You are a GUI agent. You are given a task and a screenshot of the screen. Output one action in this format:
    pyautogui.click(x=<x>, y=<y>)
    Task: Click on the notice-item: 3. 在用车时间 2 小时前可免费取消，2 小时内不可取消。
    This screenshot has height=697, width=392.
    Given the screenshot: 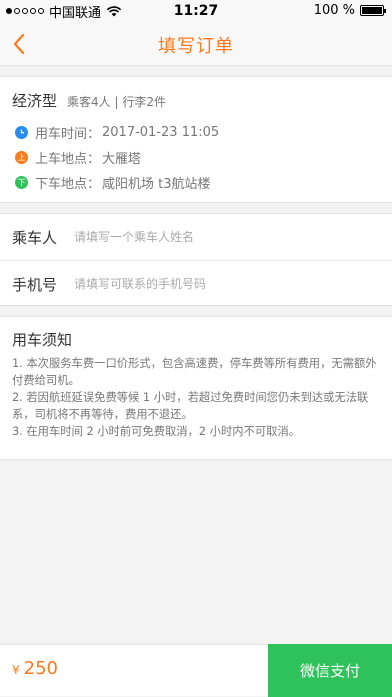 What is the action you would take?
    pyautogui.click(x=156, y=431)
    